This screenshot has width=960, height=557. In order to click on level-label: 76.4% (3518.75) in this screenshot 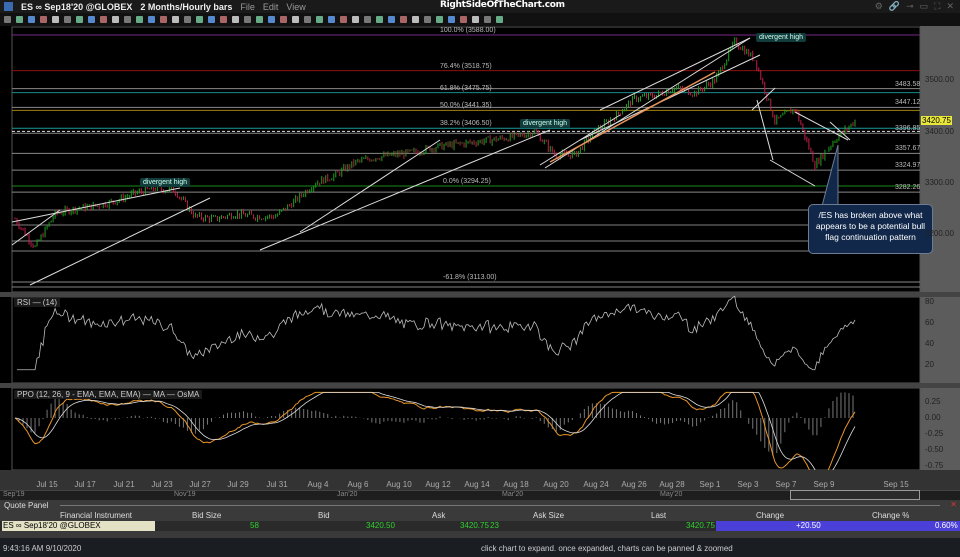, I will do `click(466, 66)`.